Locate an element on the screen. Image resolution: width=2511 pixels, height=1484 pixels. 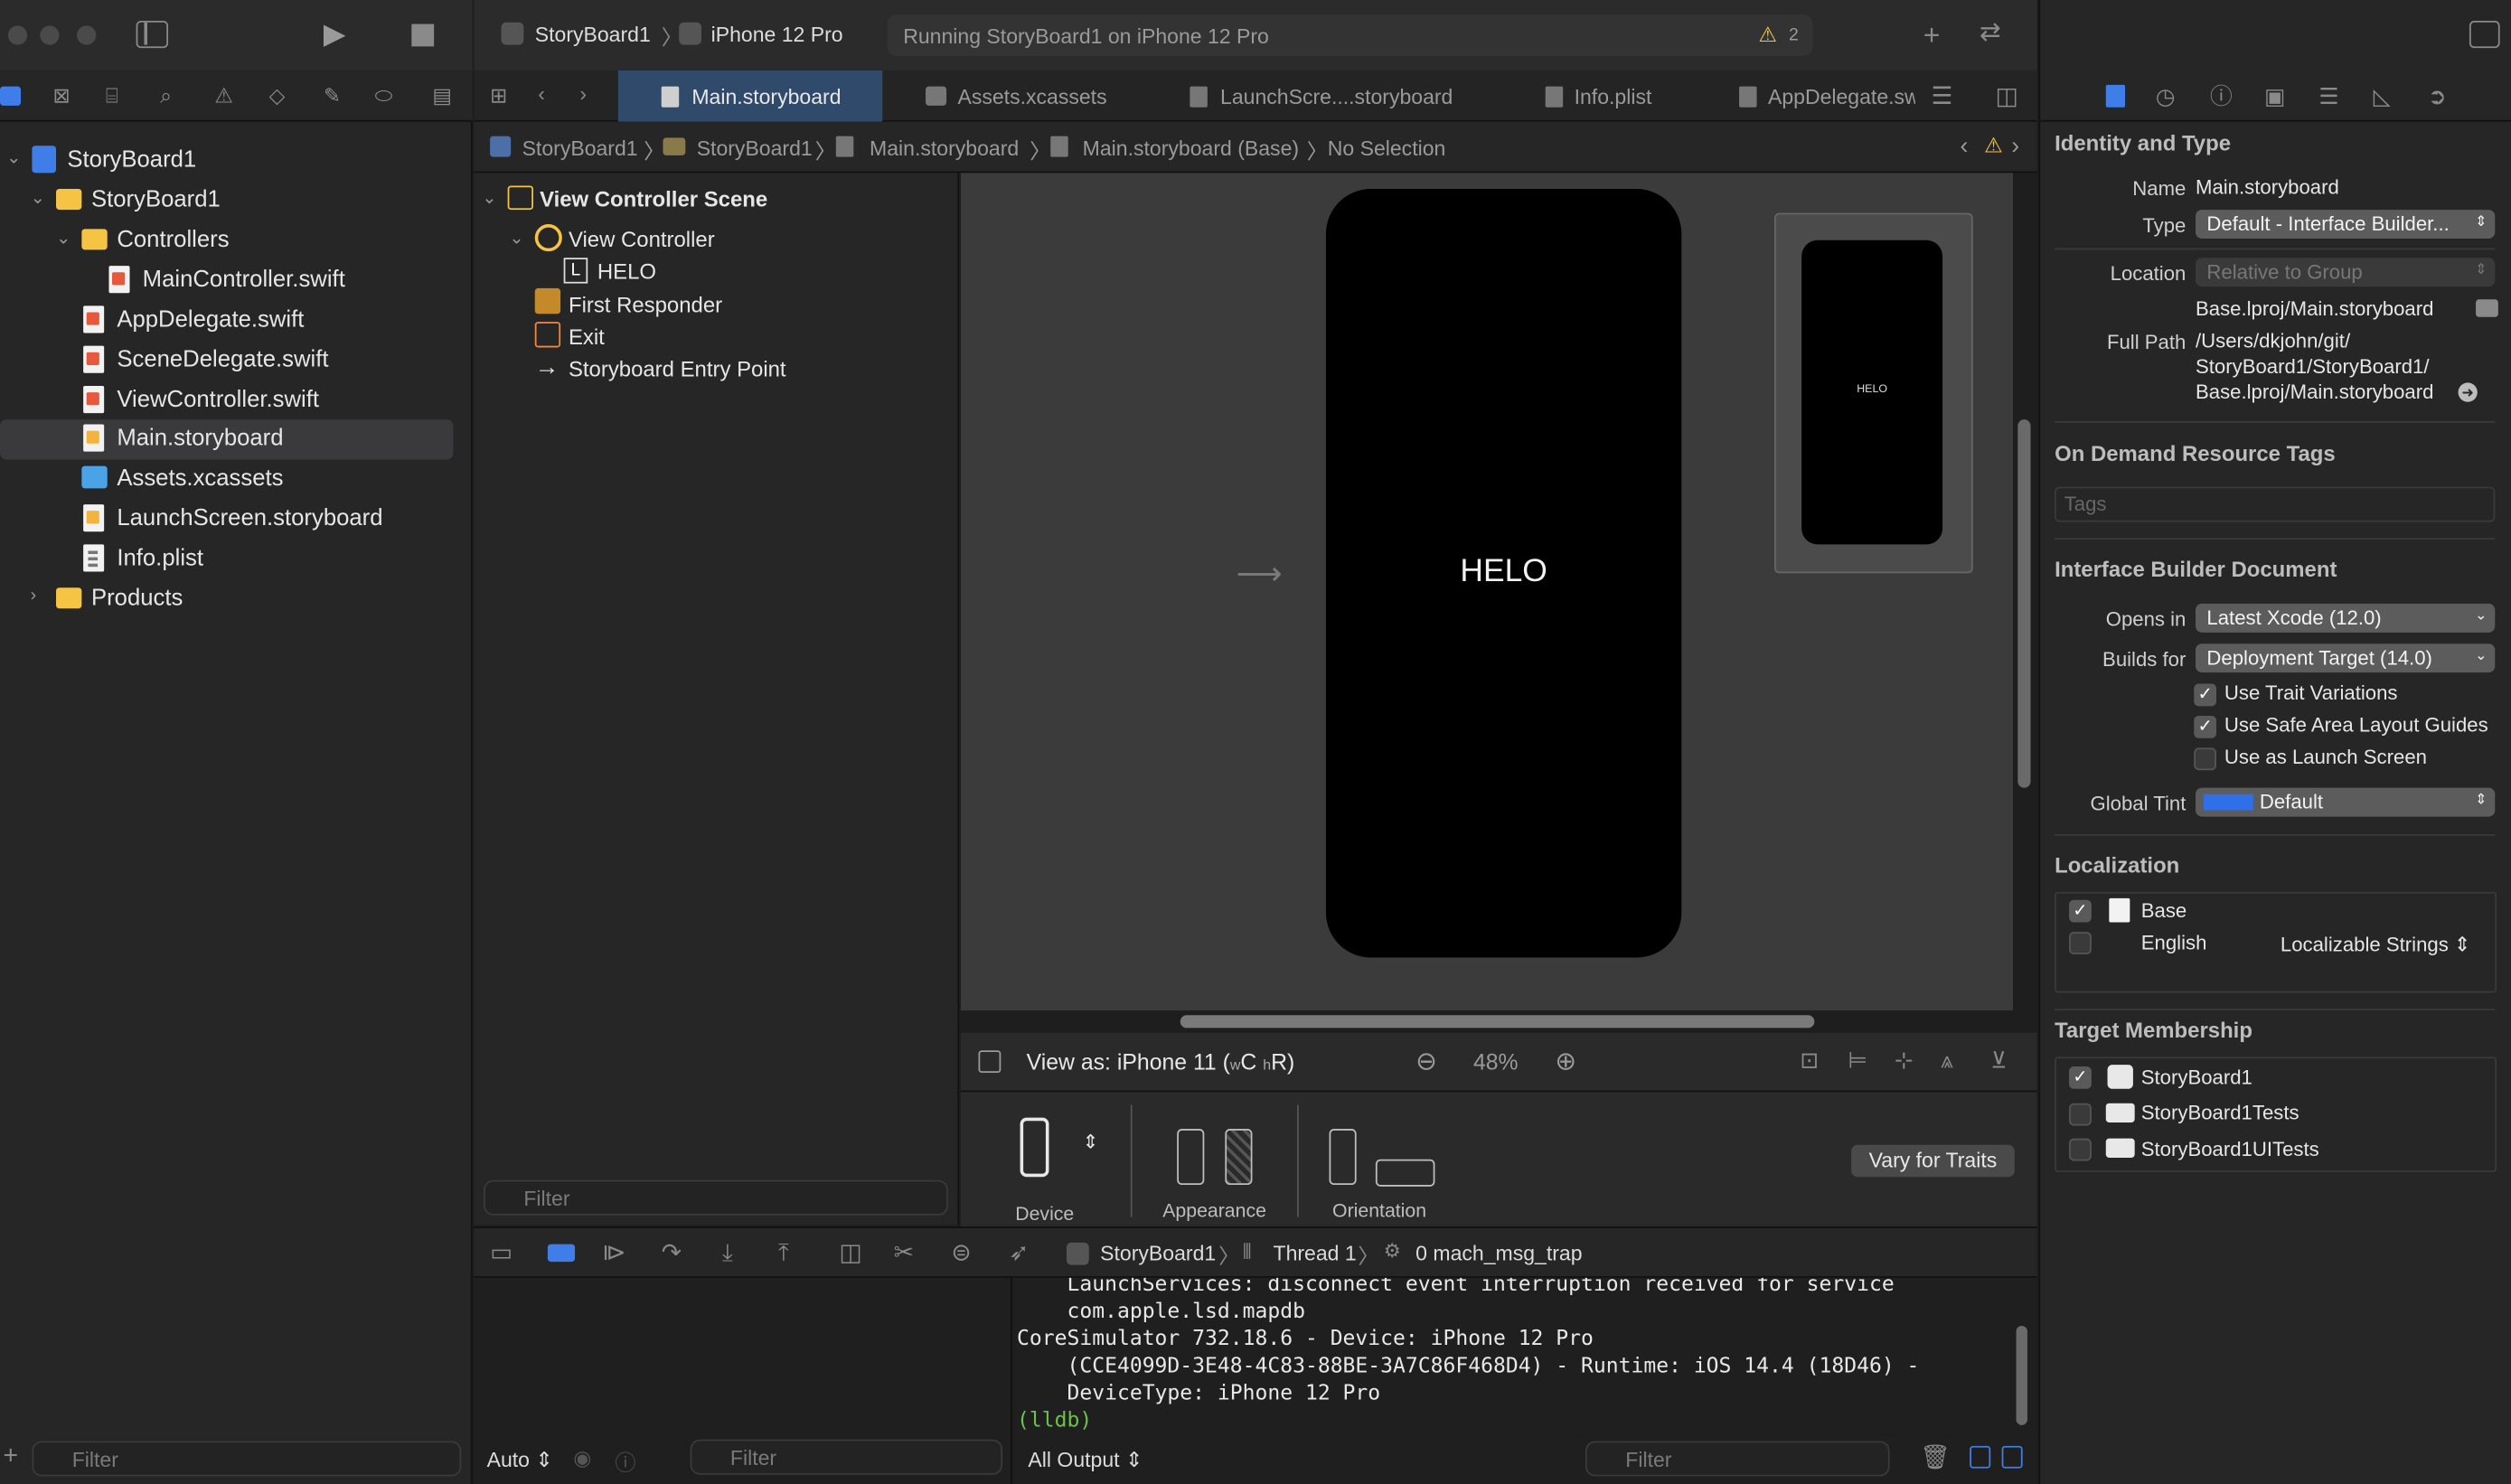
file-inspector-icon is located at coordinates (2115, 96).